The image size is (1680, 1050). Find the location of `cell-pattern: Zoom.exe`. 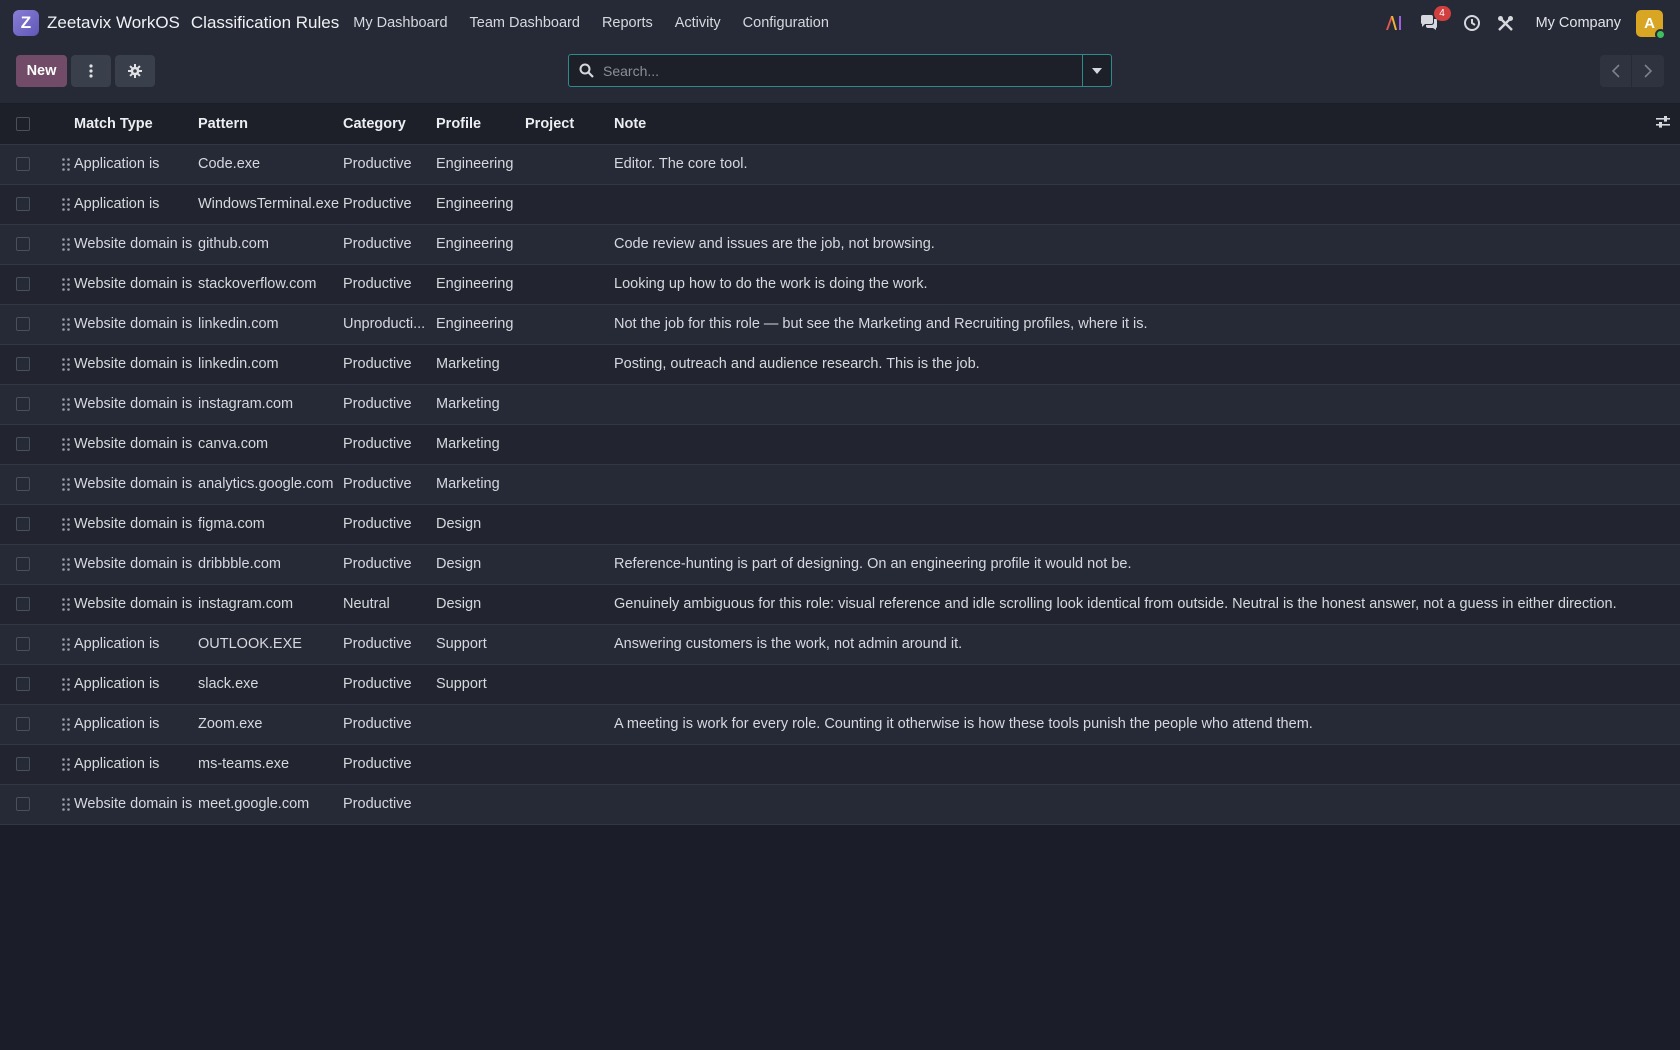

cell-pattern: Zoom.exe is located at coordinates (270, 724).